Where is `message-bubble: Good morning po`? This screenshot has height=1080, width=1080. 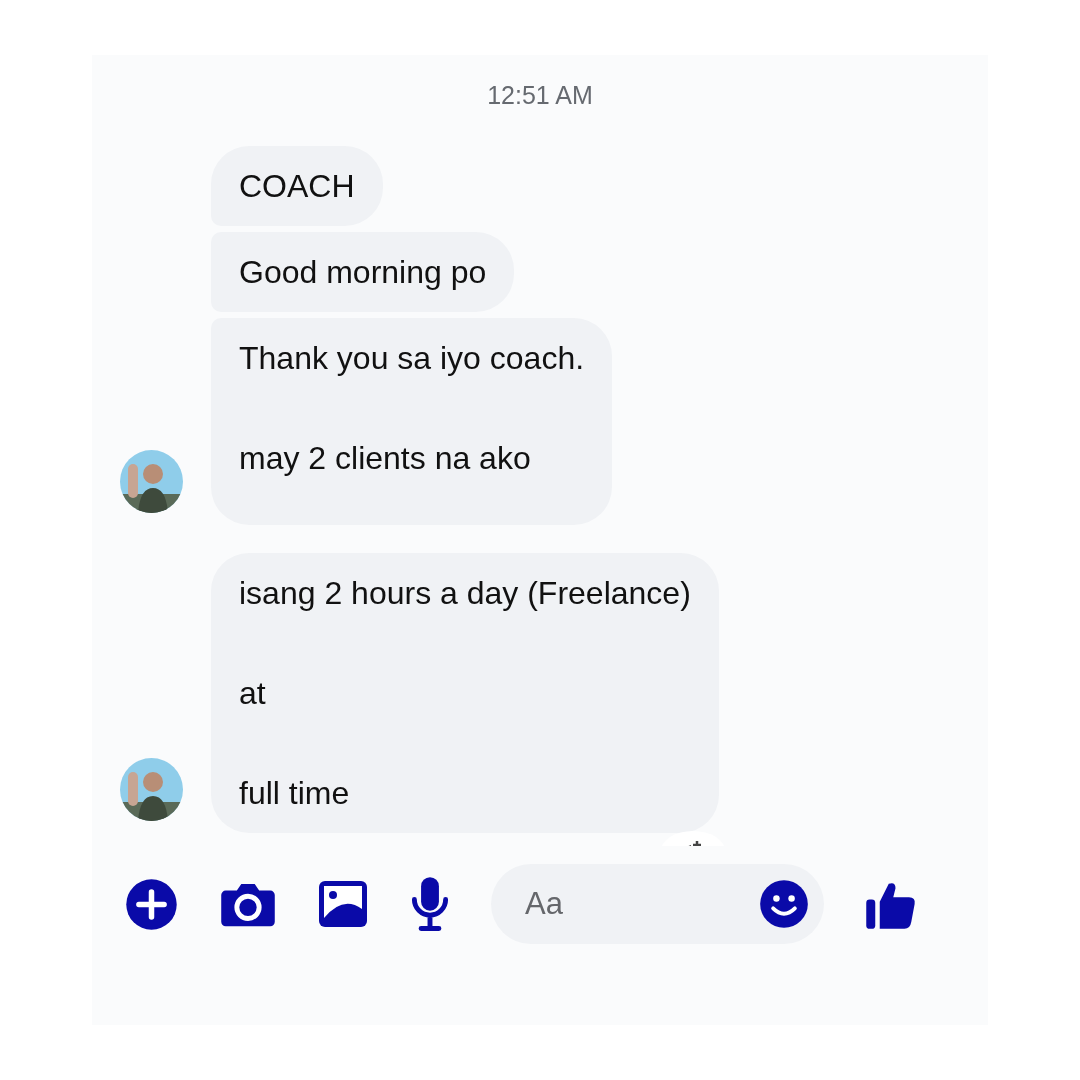
message-bubble: Good morning po is located at coordinates (363, 272).